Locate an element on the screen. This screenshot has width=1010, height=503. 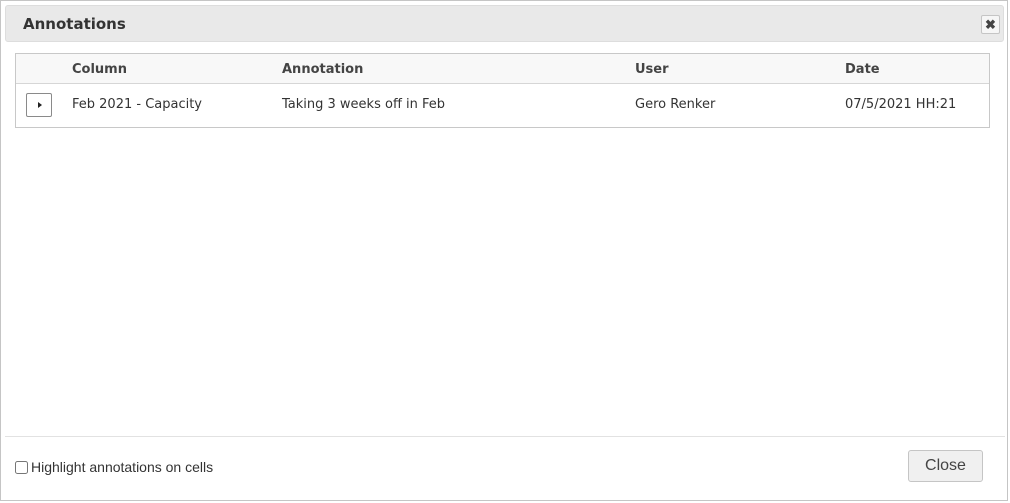
cell-annotation: Taking 3 weeks off in Feb is located at coordinates (364, 104).